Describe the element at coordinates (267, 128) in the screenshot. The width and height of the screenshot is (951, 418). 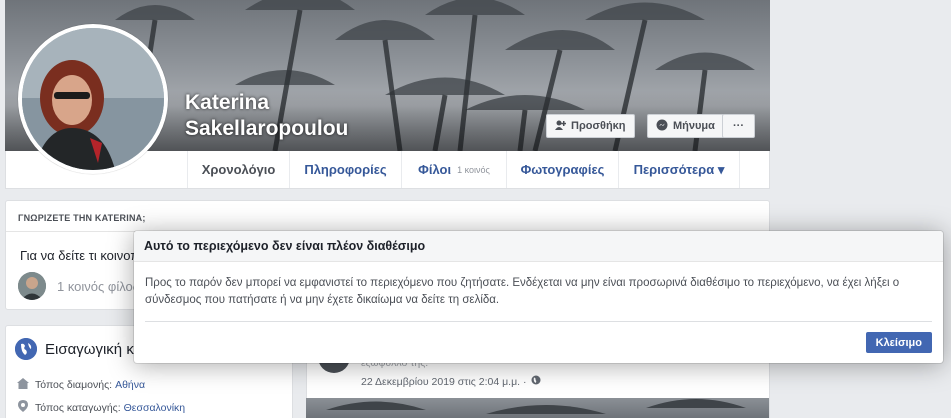
I see `profile-name-last: Sakellaropoulou` at that location.